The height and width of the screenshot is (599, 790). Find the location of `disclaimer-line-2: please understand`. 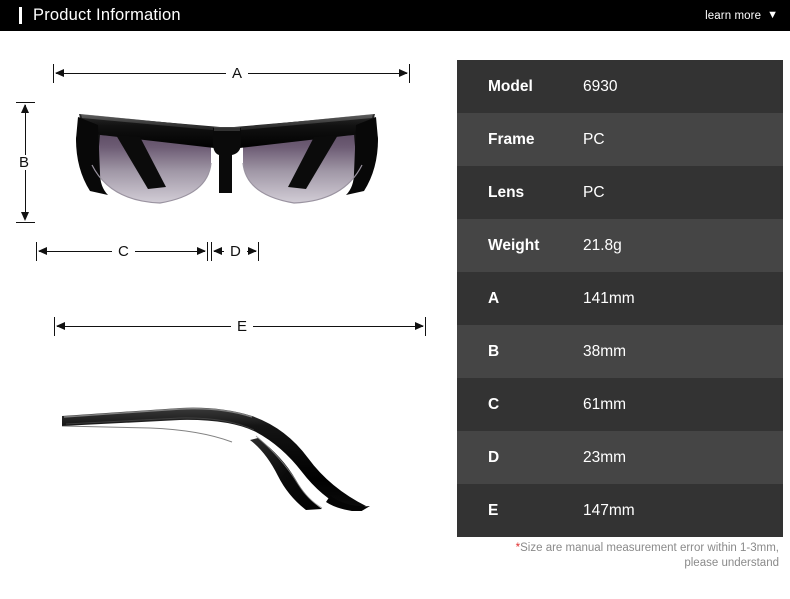

disclaimer-line-2: please understand is located at coordinates (731, 563).